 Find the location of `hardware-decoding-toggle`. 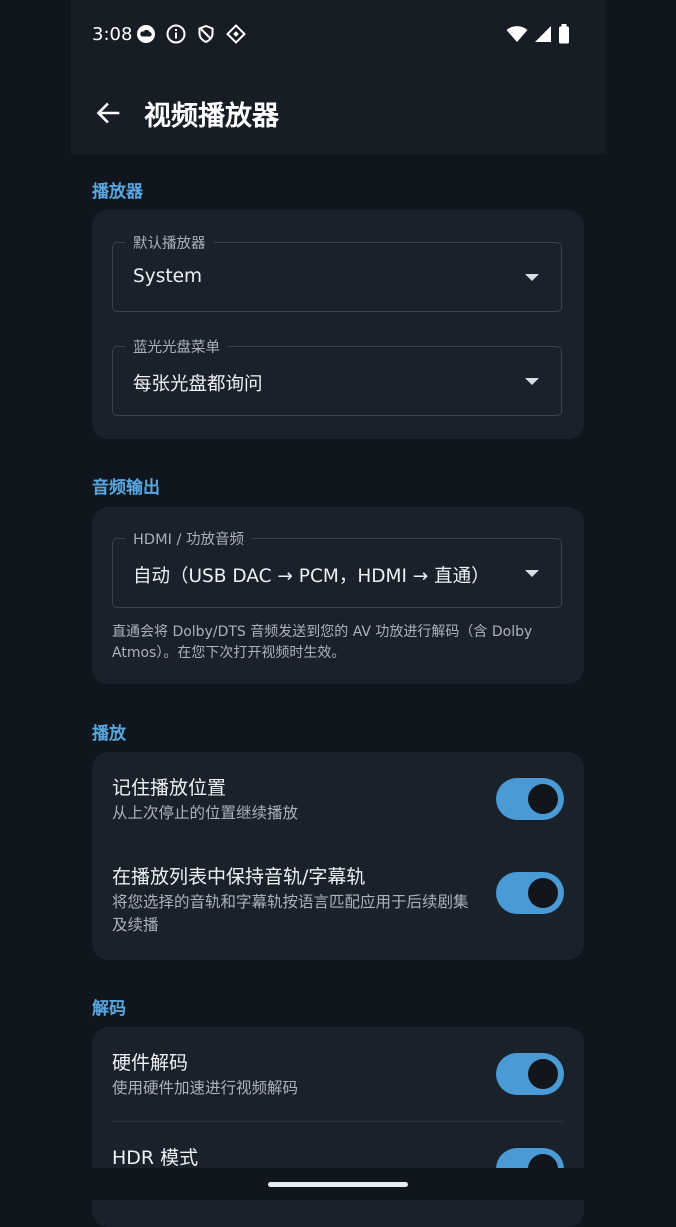

hardware-decoding-toggle is located at coordinates (530, 1074).